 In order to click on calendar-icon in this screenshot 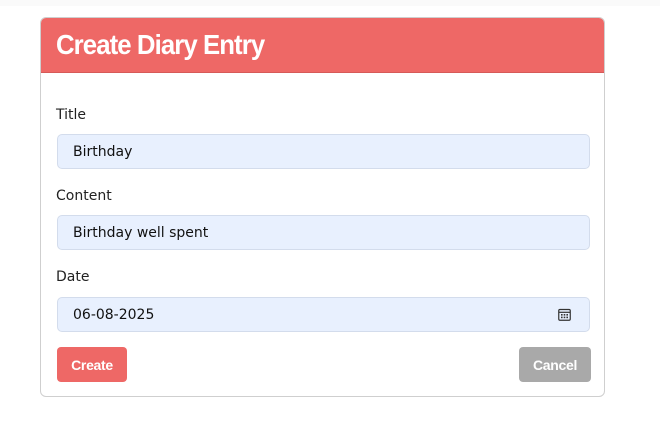, I will do `click(564, 314)`.